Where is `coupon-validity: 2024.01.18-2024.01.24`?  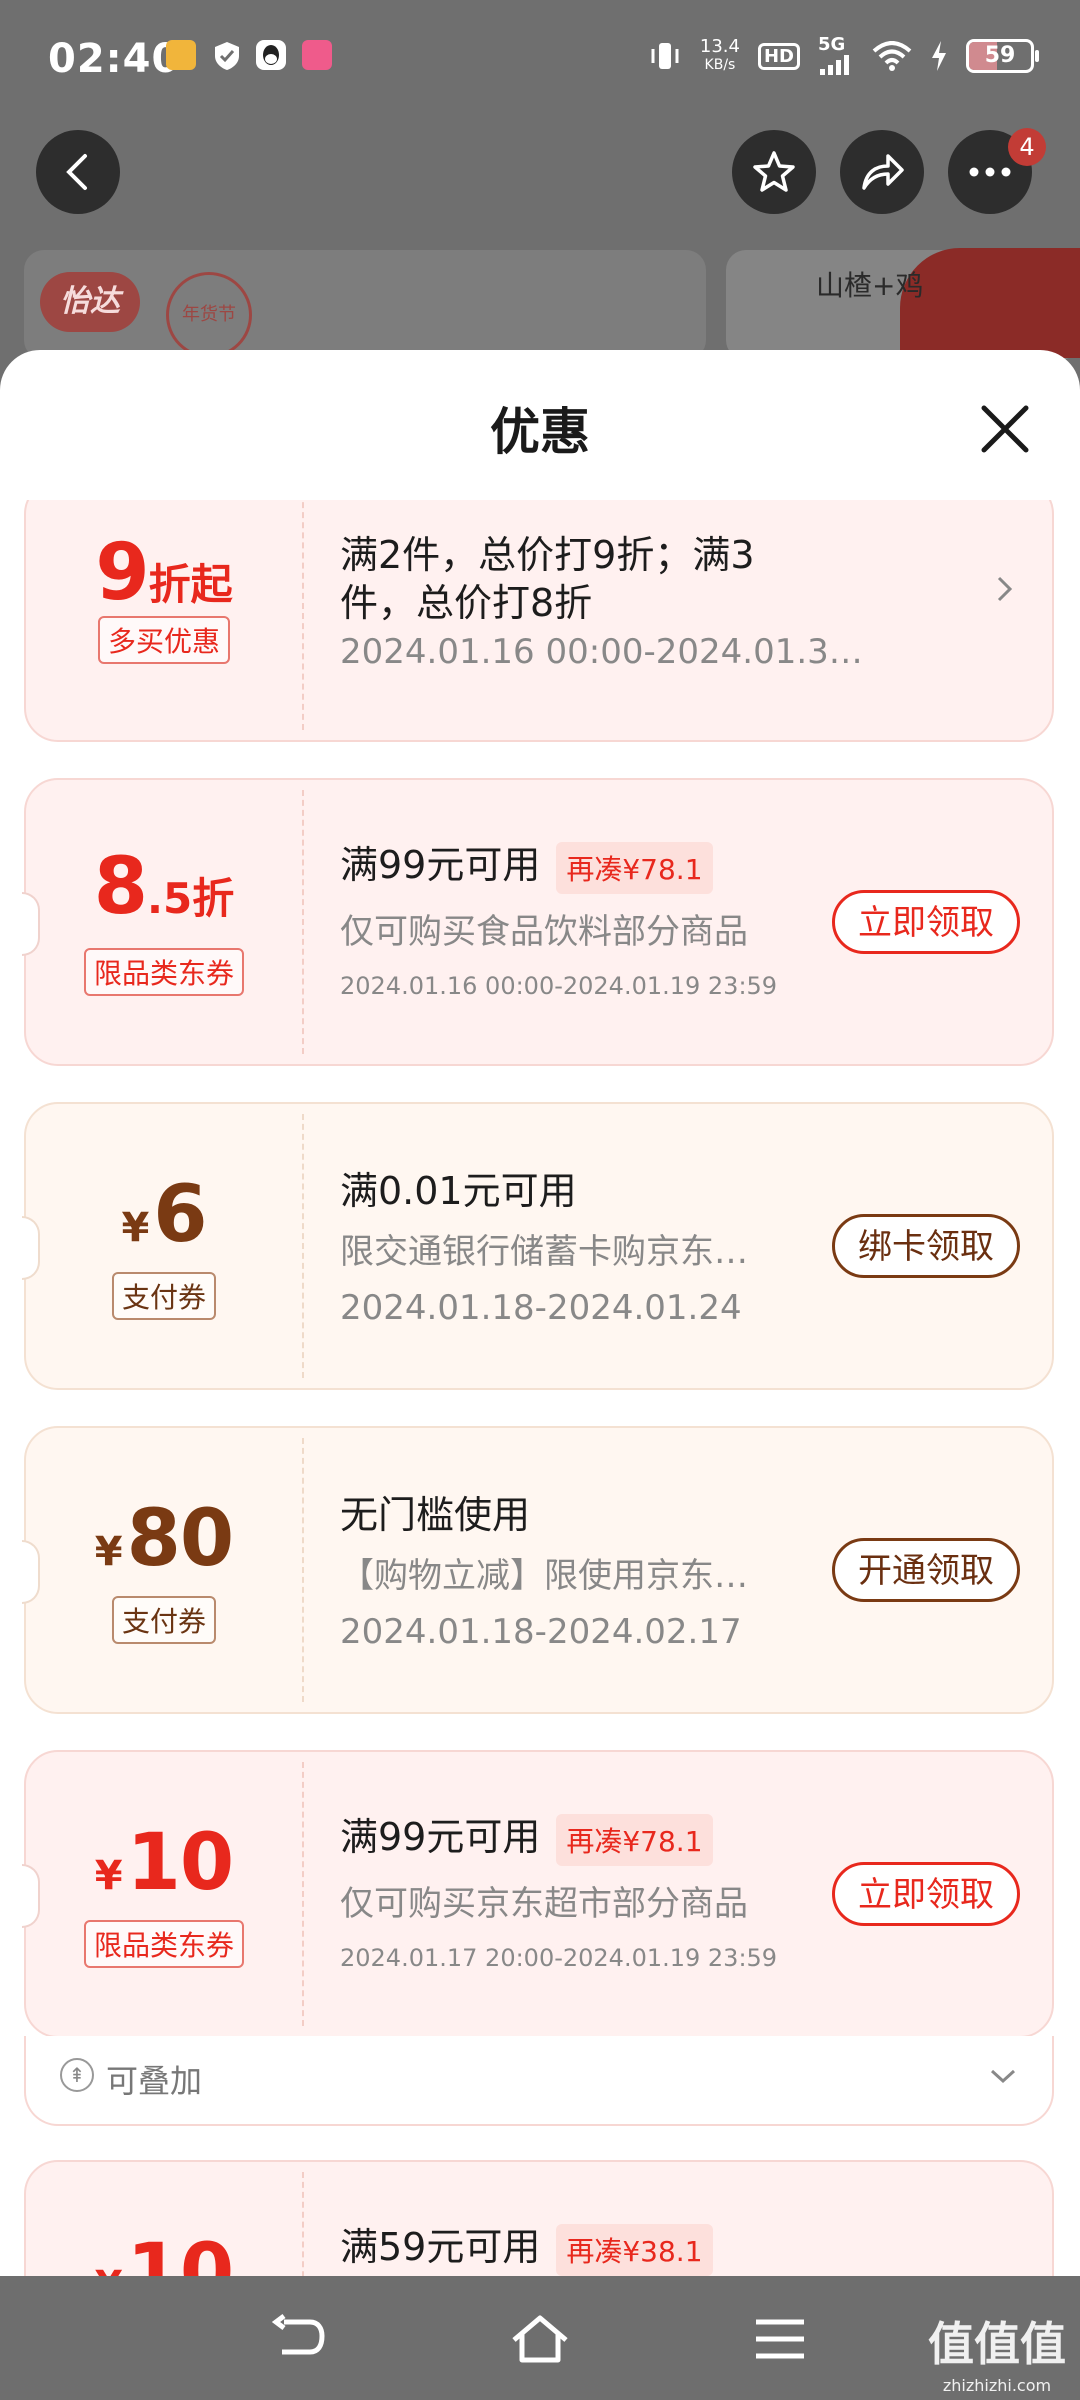 coupon-validity: 2024.01.18-2024.01.24 is located at coordinates (541, 1308).